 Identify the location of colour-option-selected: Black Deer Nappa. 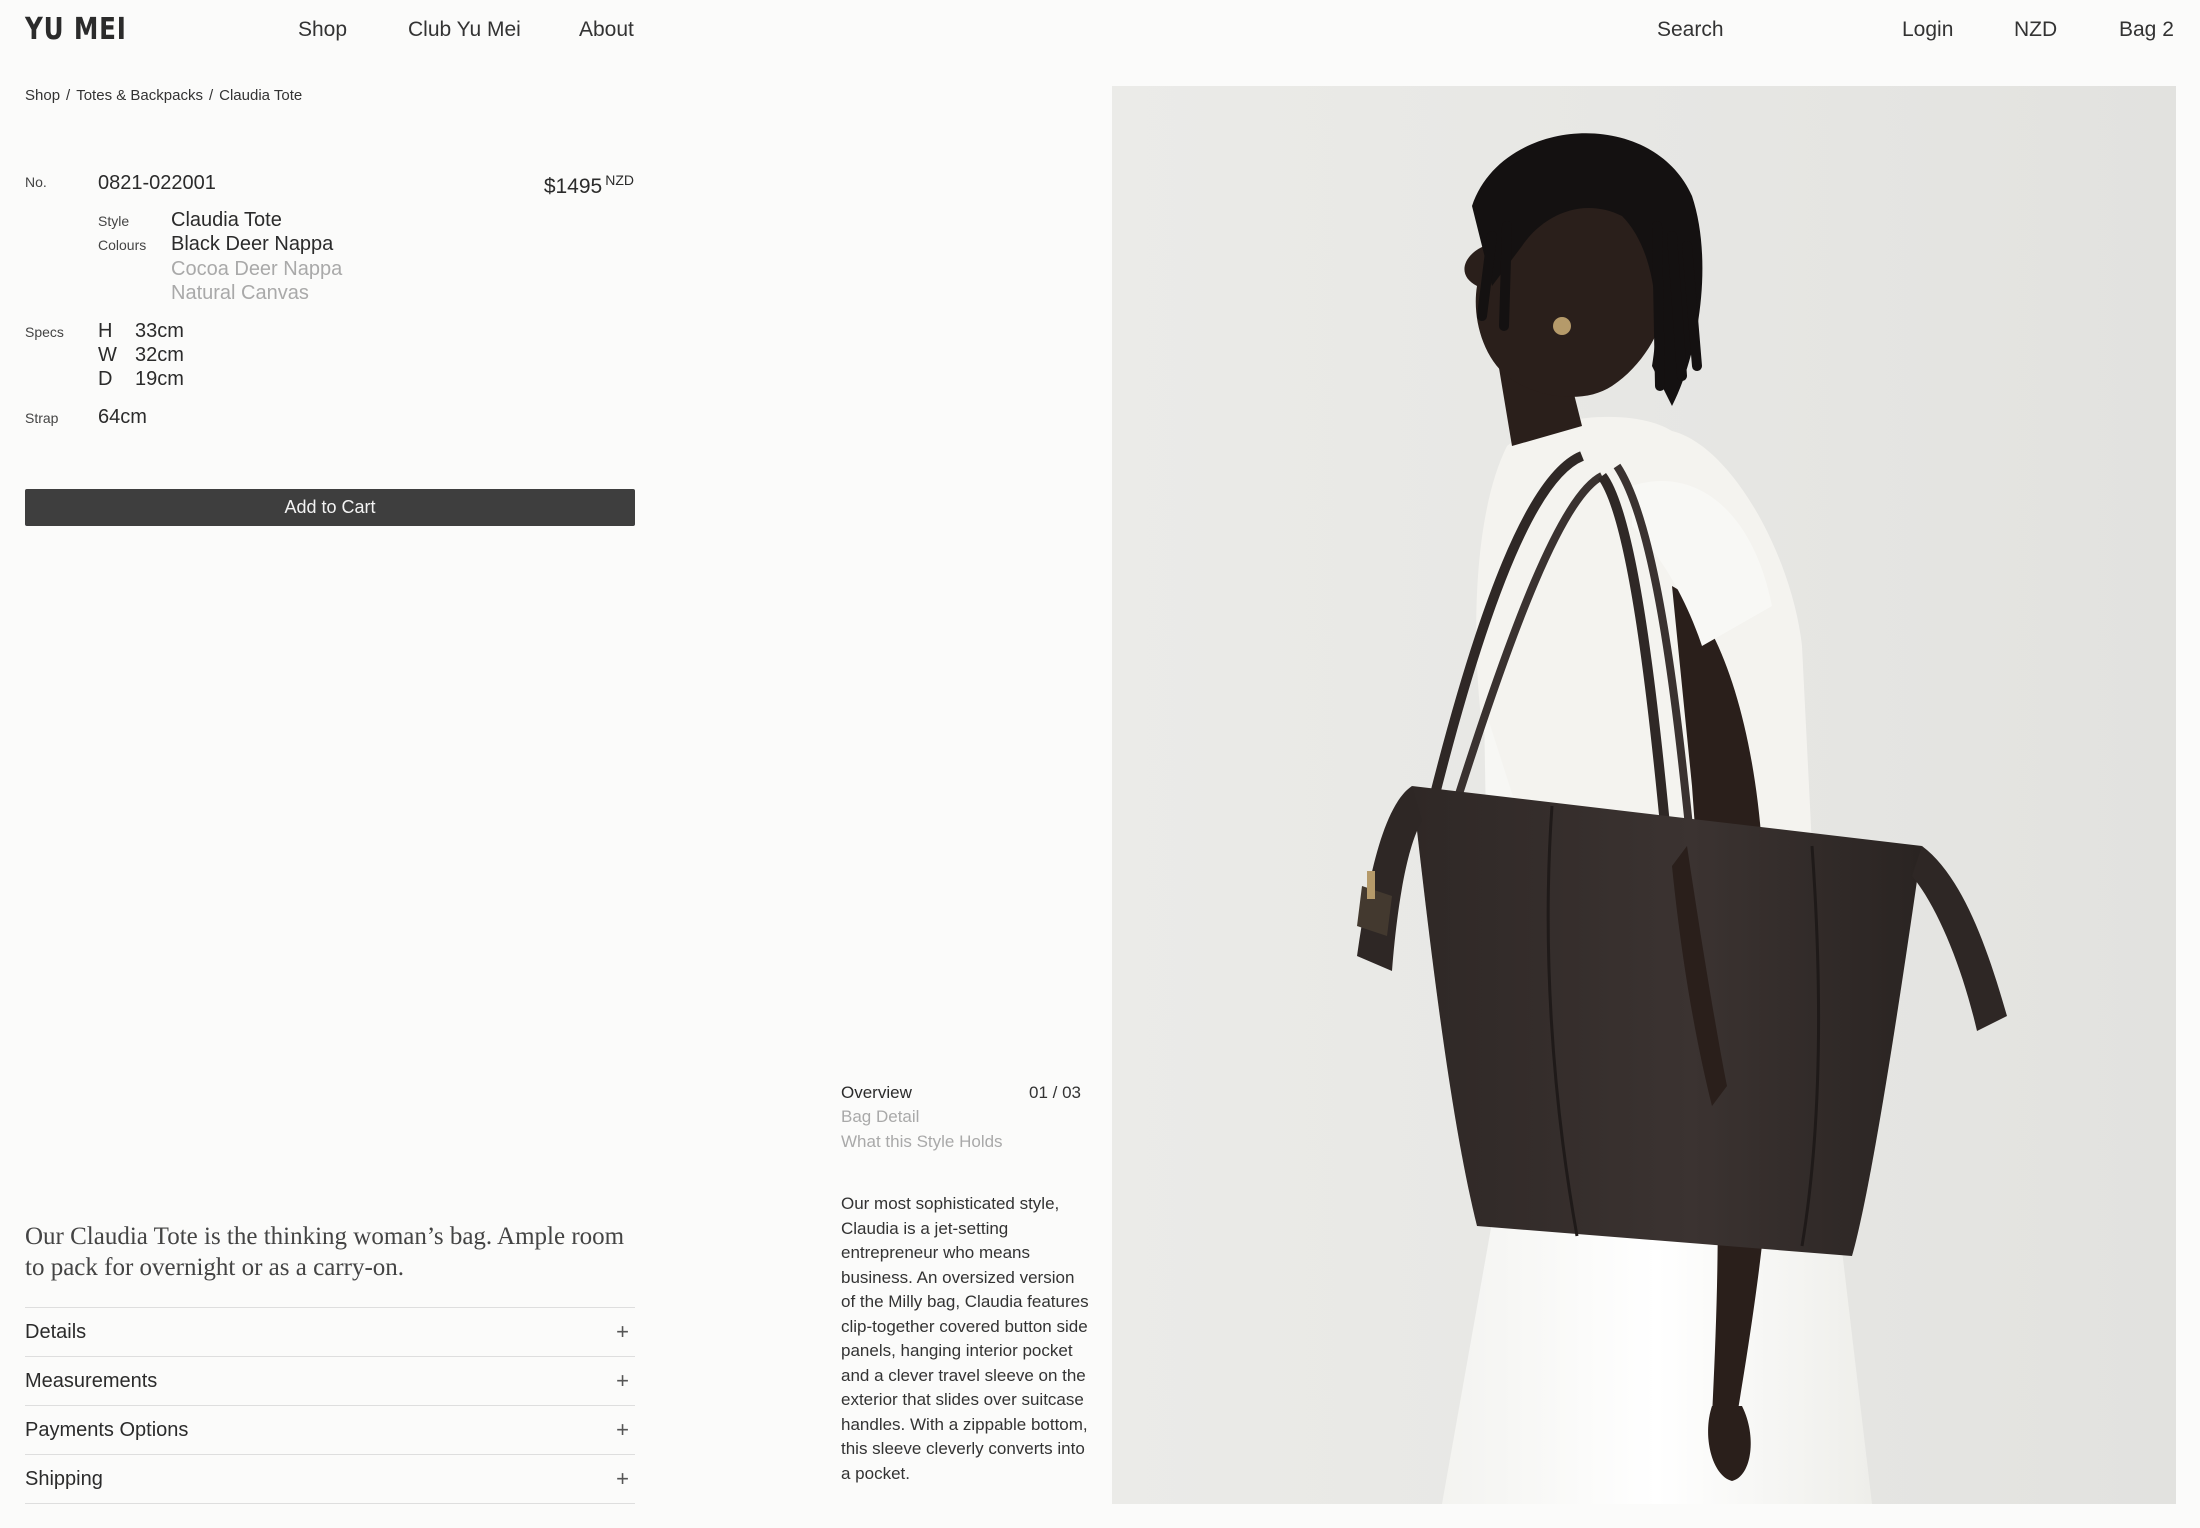
(252, 244).